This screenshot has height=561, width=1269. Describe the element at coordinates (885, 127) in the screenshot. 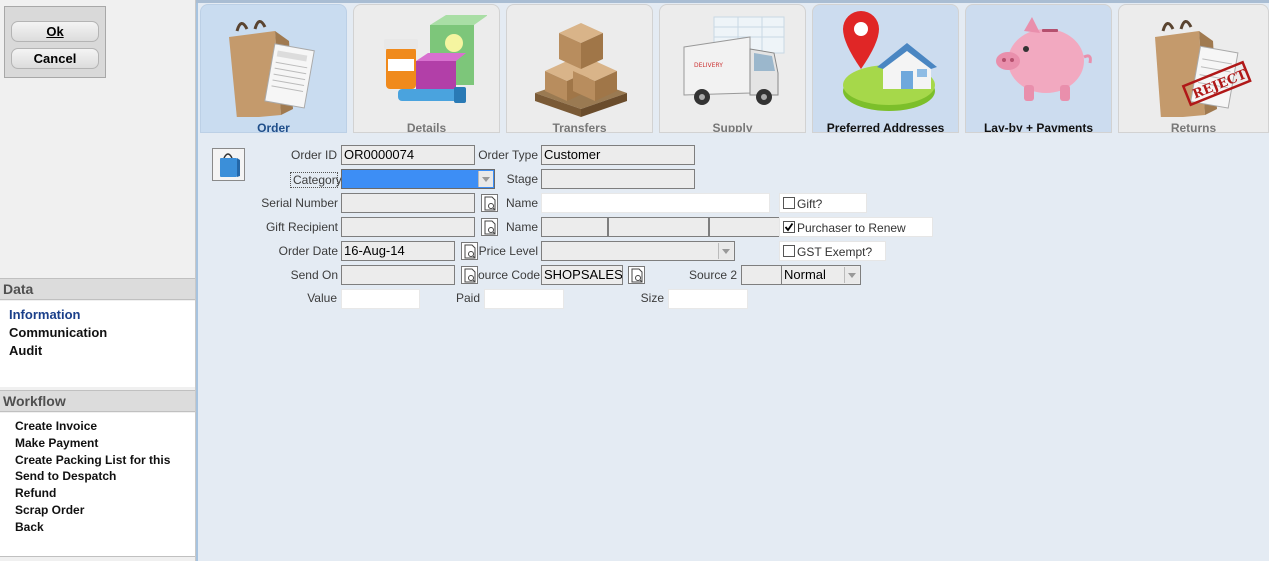

I see `tab-preferred-addresses-label: Preferred Addresses` at that location.